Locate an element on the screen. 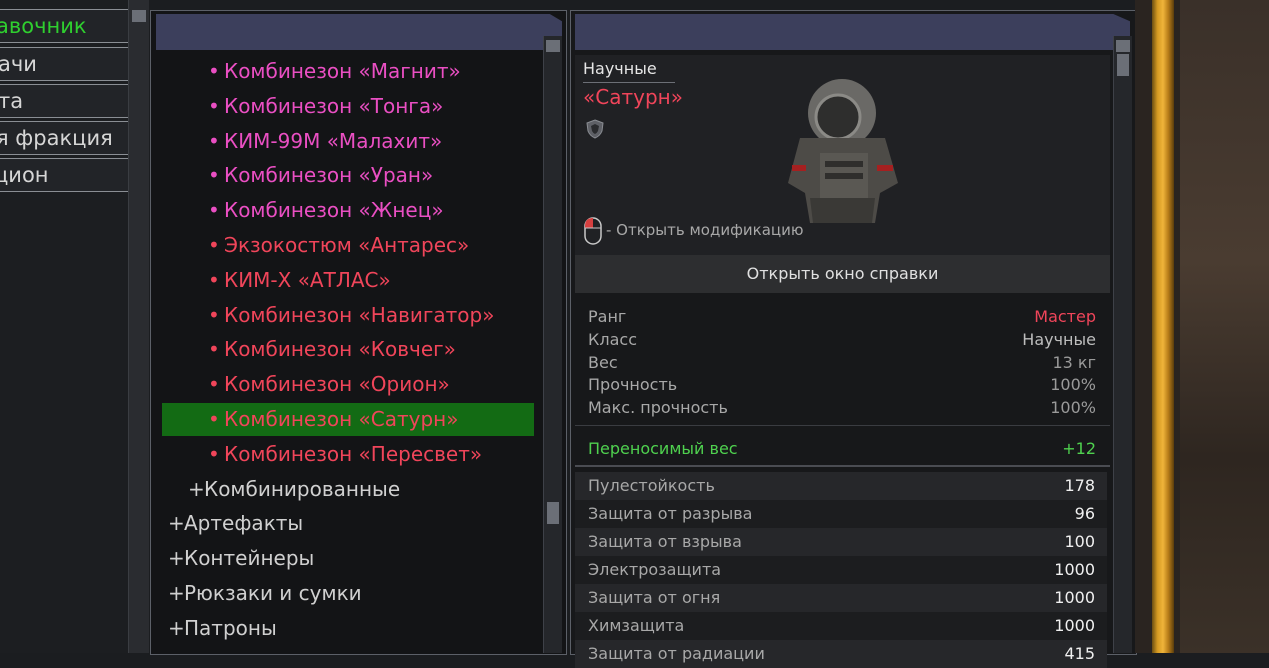  list-item: + Патроны is located at coordinates (348, 628).